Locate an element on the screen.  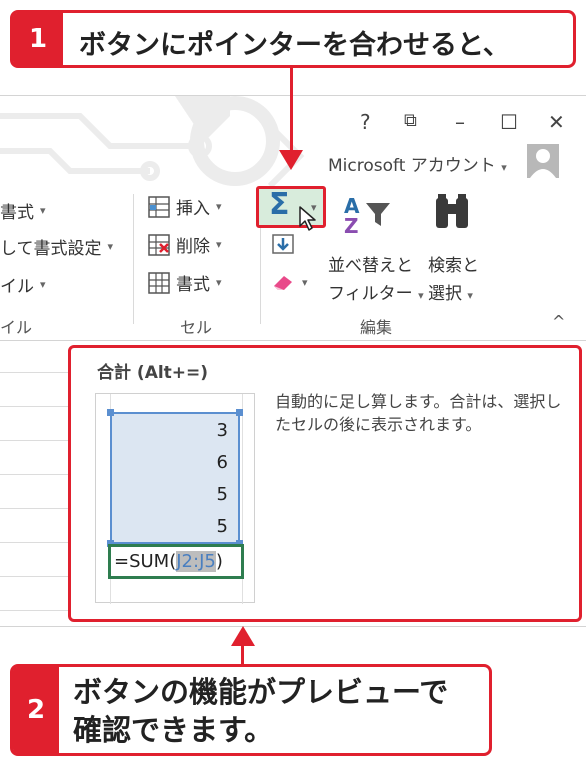
group-separator is located at coordinates (133, 259).